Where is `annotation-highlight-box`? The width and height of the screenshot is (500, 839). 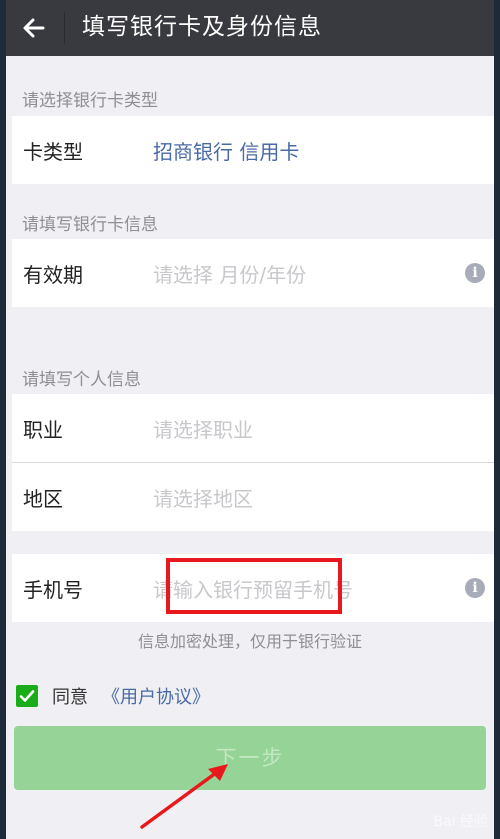 annotation-highlight-box is located at coordinates (254, 586).